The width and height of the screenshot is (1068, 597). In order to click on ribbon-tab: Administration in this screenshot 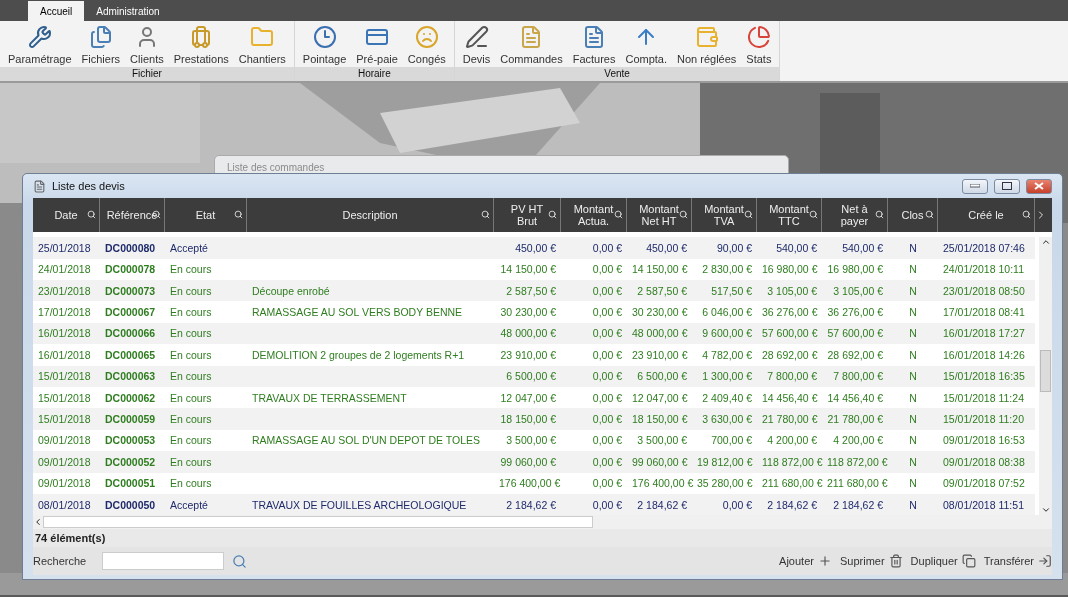, I will do `click(128, 11)`.